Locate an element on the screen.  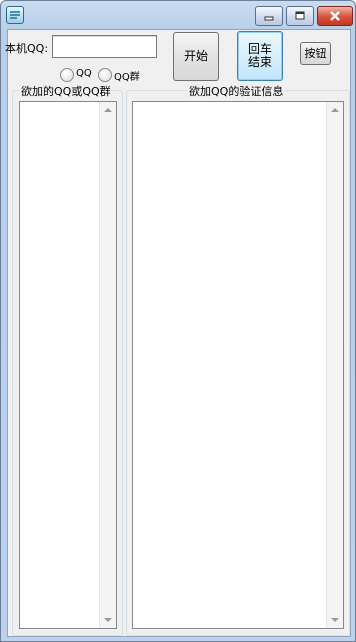
title-bar is located at coordinates (178, 14).